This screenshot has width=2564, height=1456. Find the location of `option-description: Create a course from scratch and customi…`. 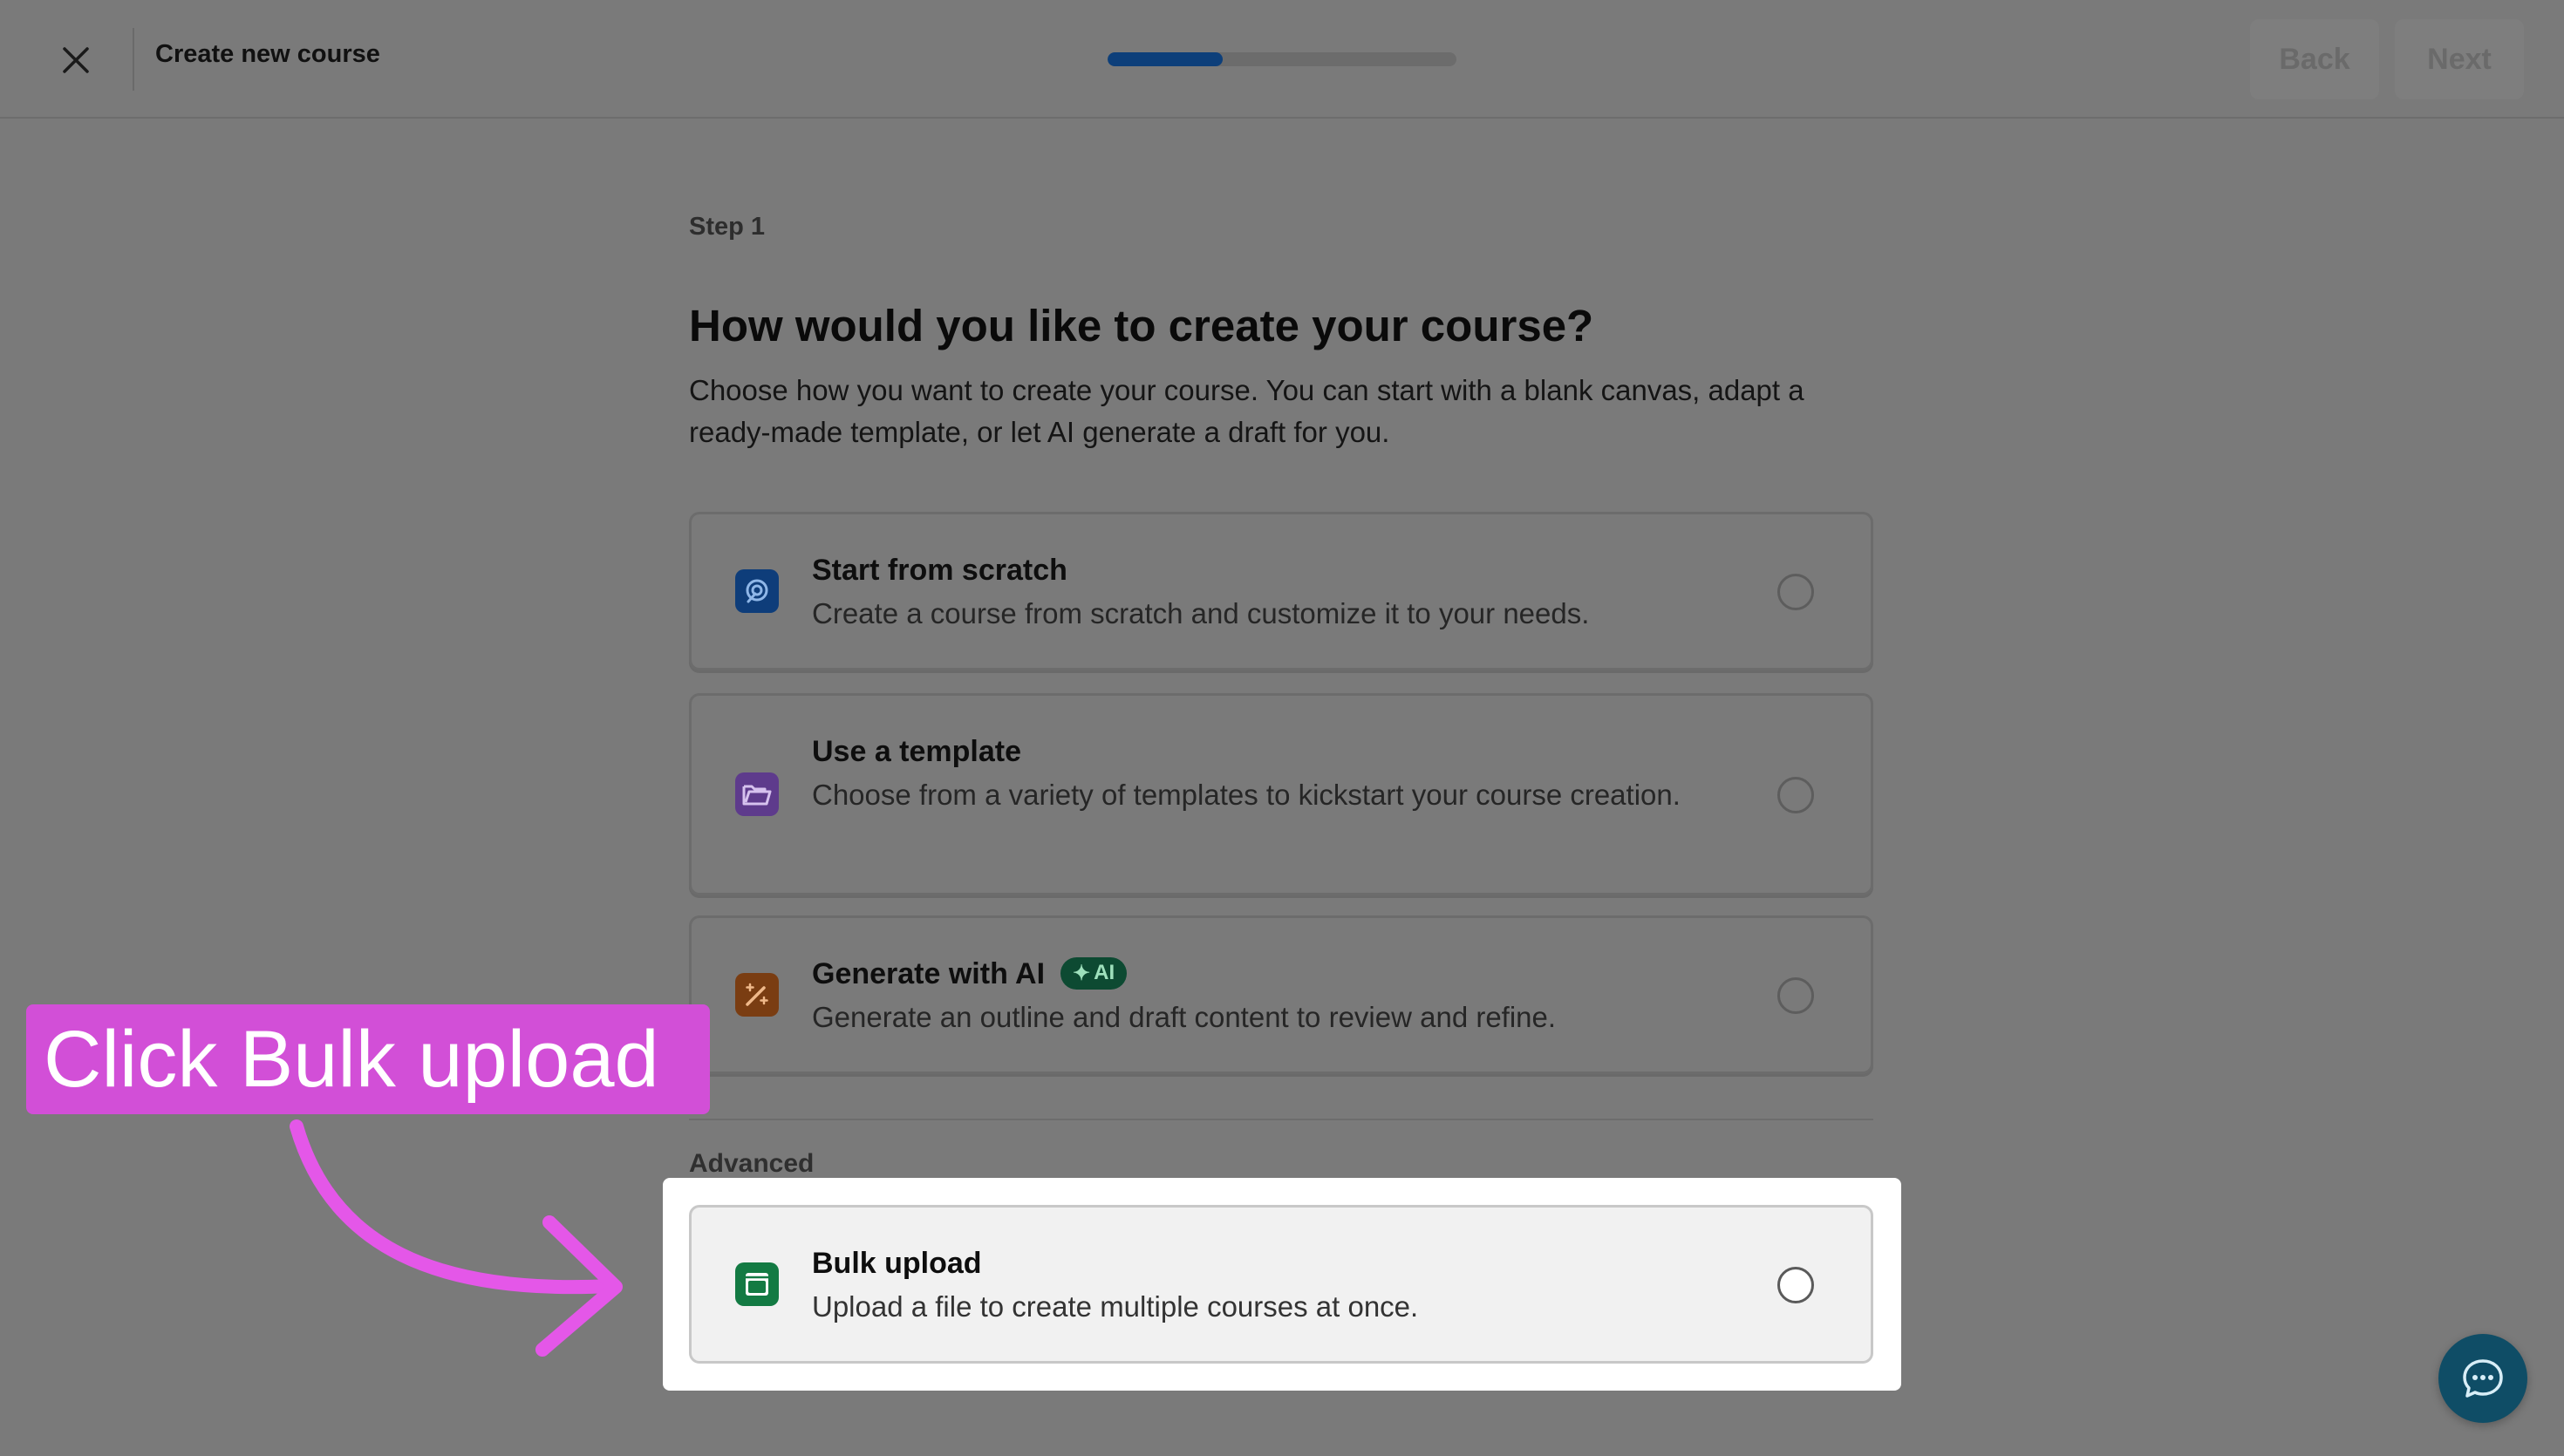

option-description: Create a course from scratch and customi… is located at coordinates (1201, 613).